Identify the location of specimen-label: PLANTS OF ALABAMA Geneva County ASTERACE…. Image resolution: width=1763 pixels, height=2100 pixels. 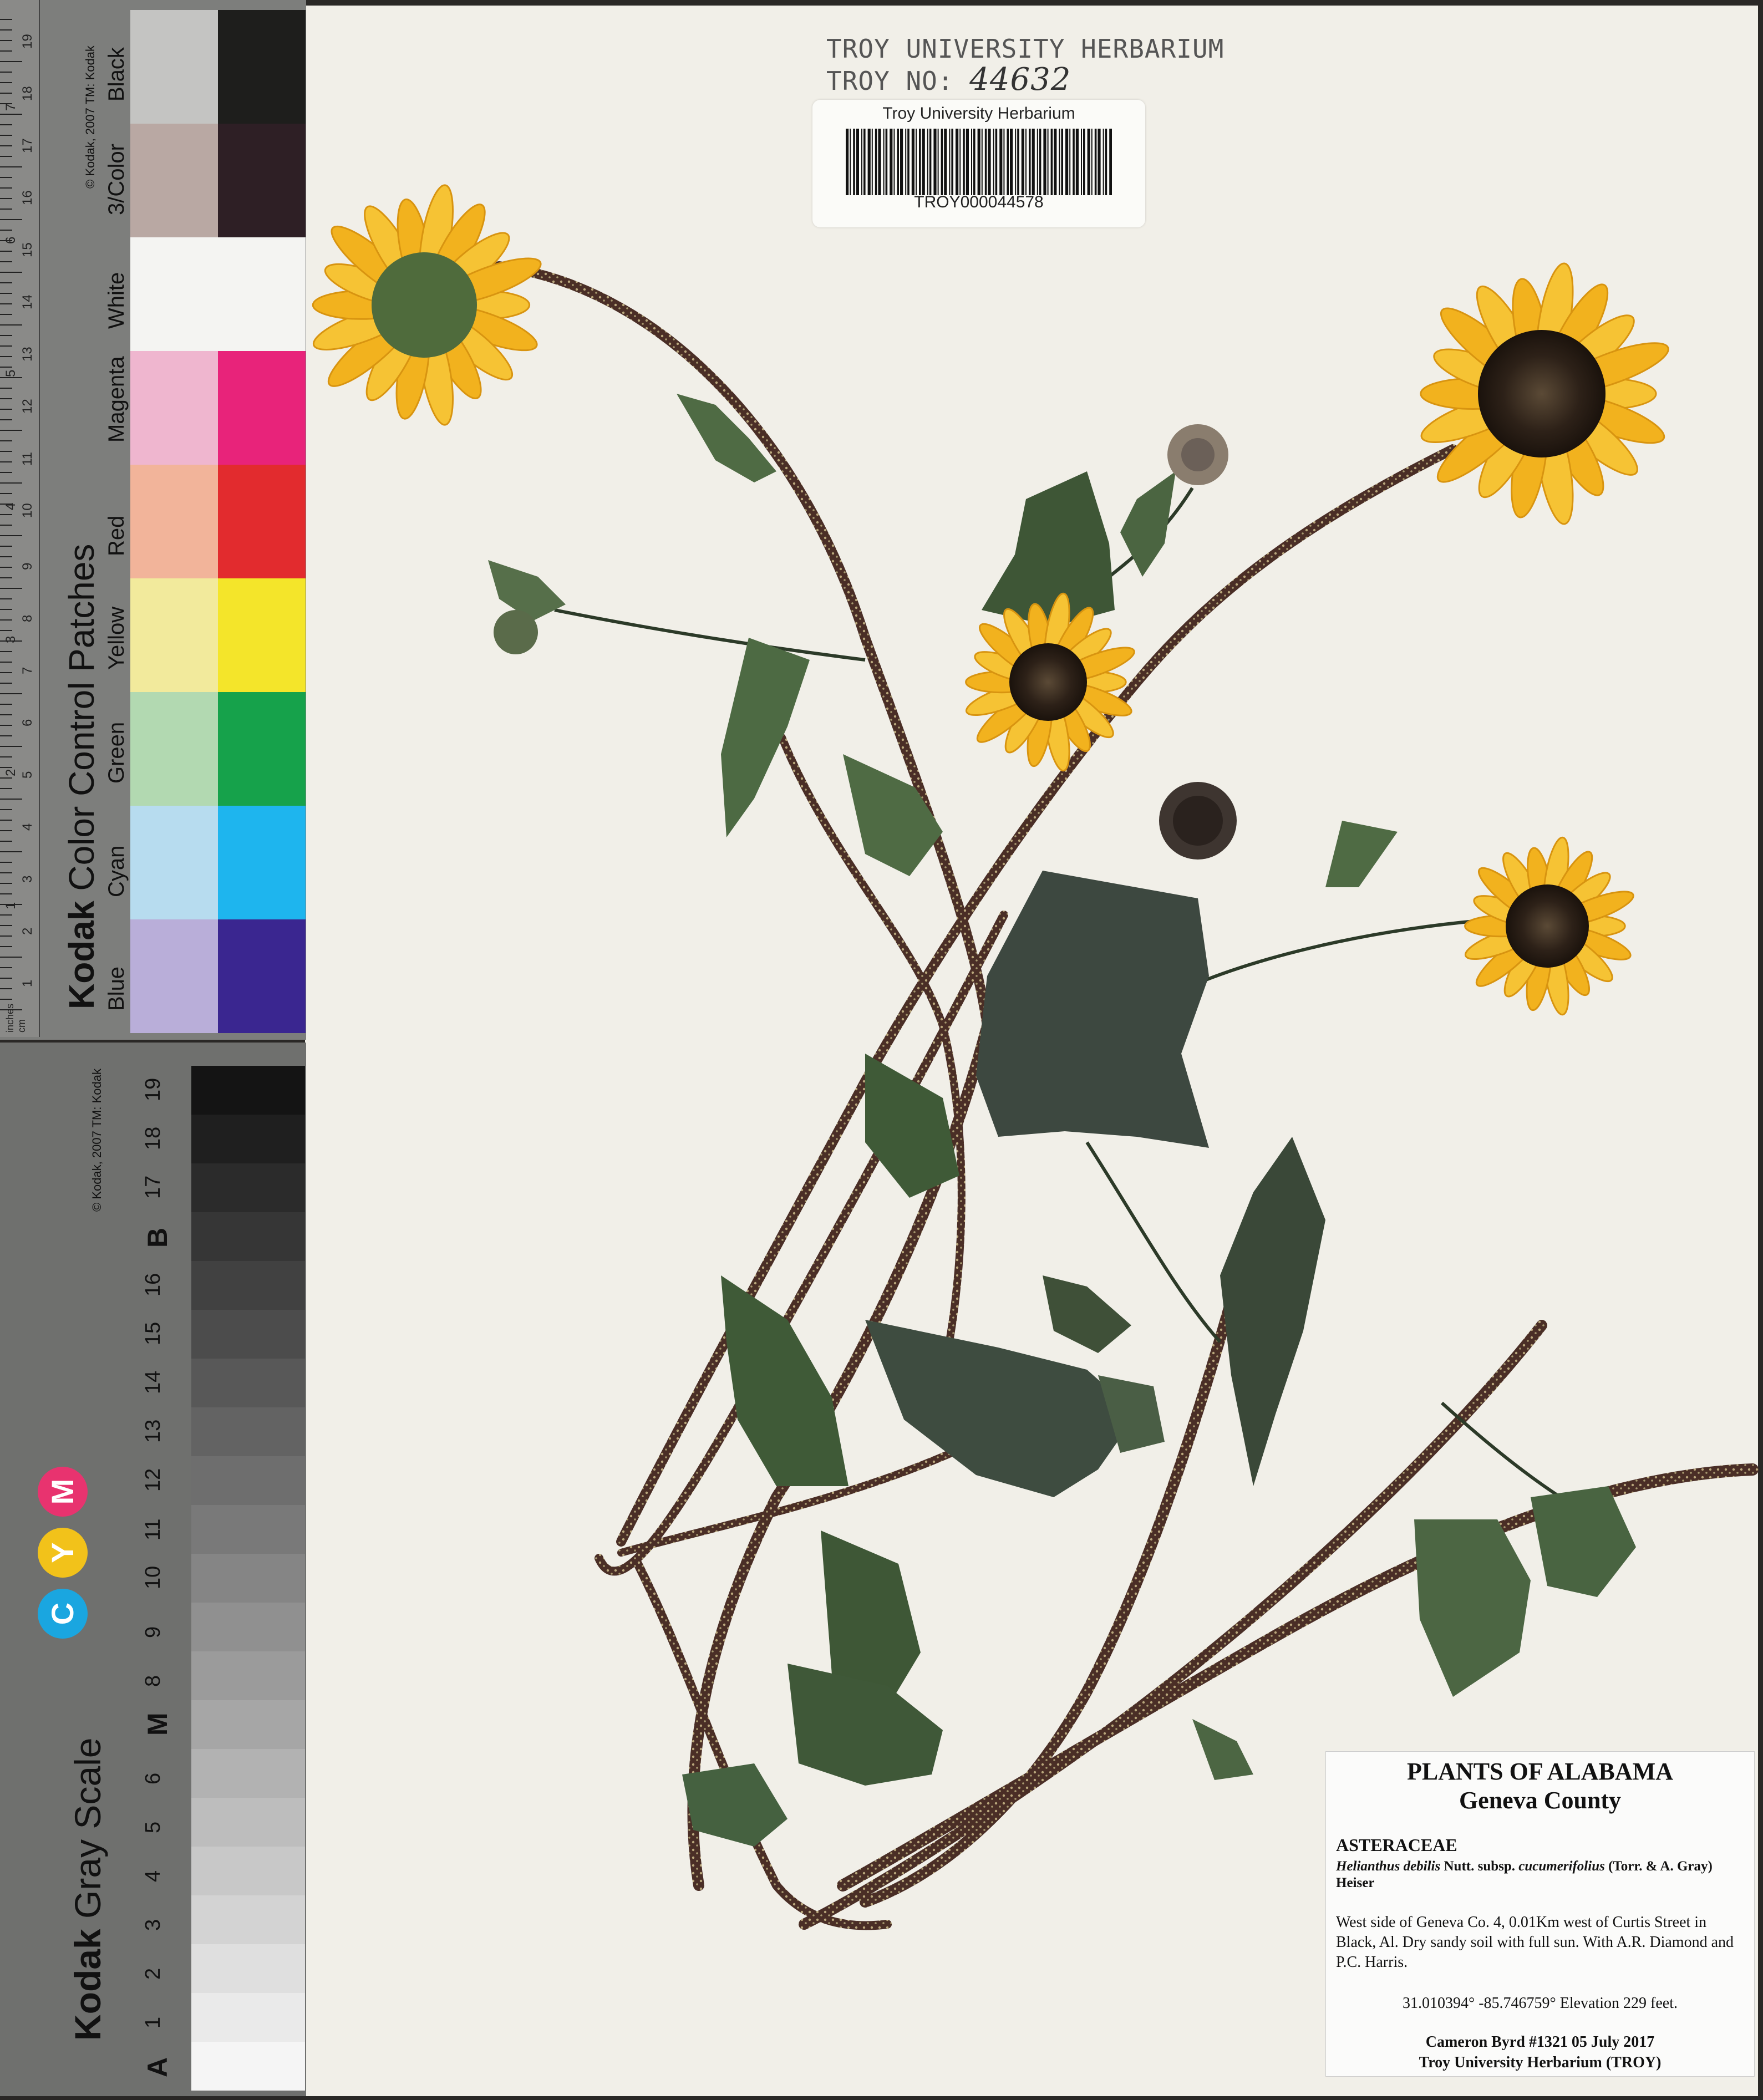
(1540, 1914).